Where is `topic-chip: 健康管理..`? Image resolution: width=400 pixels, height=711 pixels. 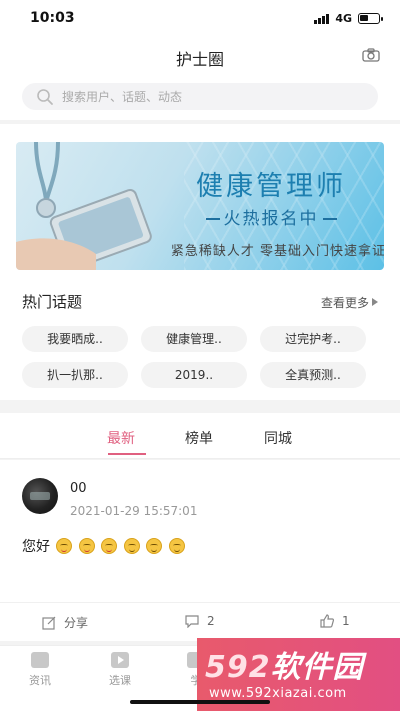
topic-chip: 健康管理.. is located at coordinates (194, 339).